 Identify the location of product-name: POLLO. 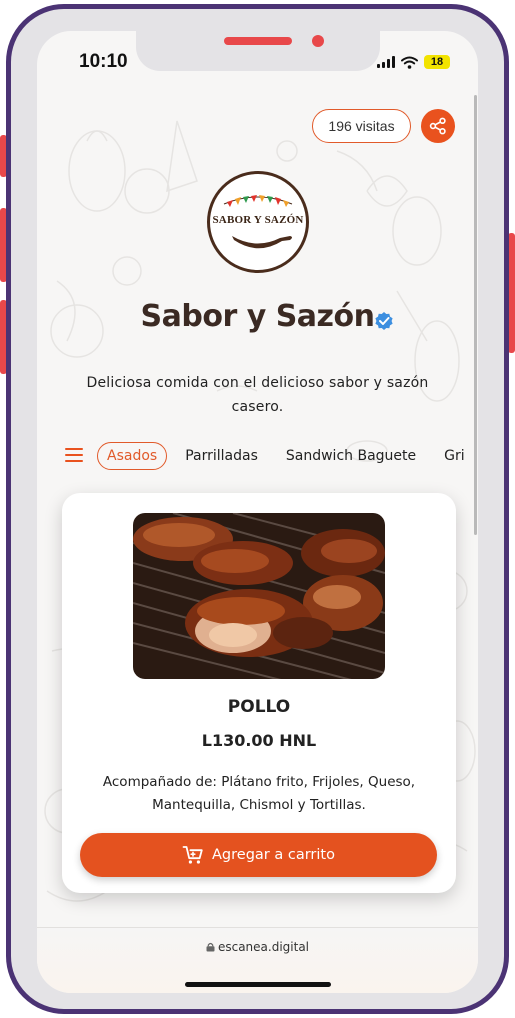
(259, 707).